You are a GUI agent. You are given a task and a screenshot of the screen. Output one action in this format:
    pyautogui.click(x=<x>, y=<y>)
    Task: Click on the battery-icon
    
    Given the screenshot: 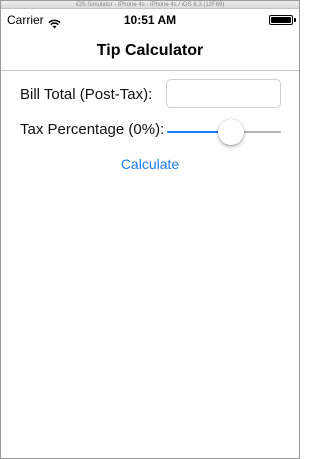 What is the action you would take?
    pyautogui.click(x=282, y=20)
    